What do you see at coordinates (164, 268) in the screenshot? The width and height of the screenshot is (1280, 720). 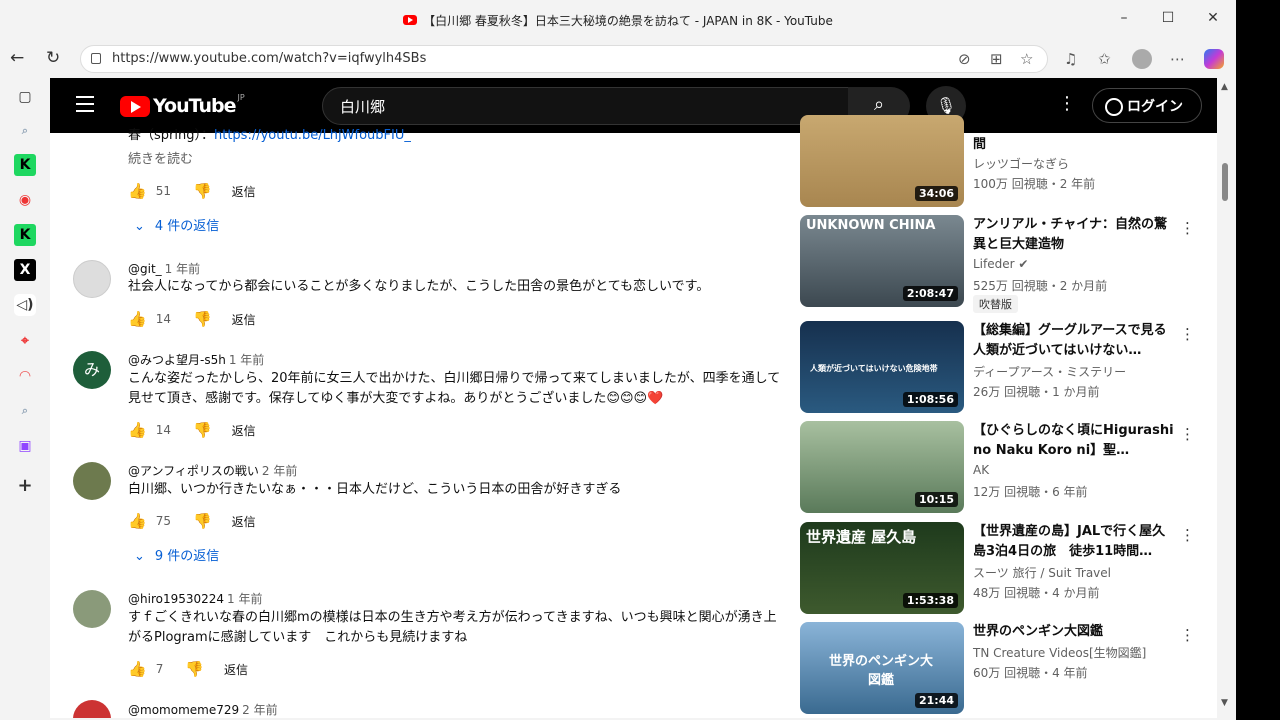 I see `comment-author: @git_ 1 年前` at bounding box center [164, 268].